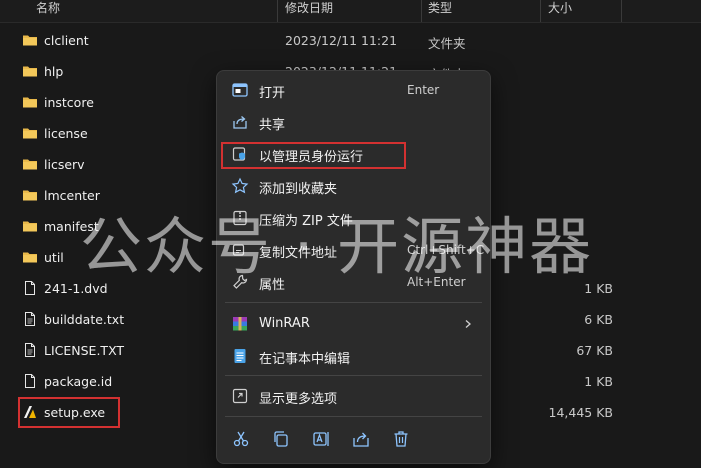 The height and width of the screenshot is (468, 701). What do you see at coordinates (284, 323) in the screenshot?
I see `menu-item-label: WinRAR` at bounding box center [284, 323].